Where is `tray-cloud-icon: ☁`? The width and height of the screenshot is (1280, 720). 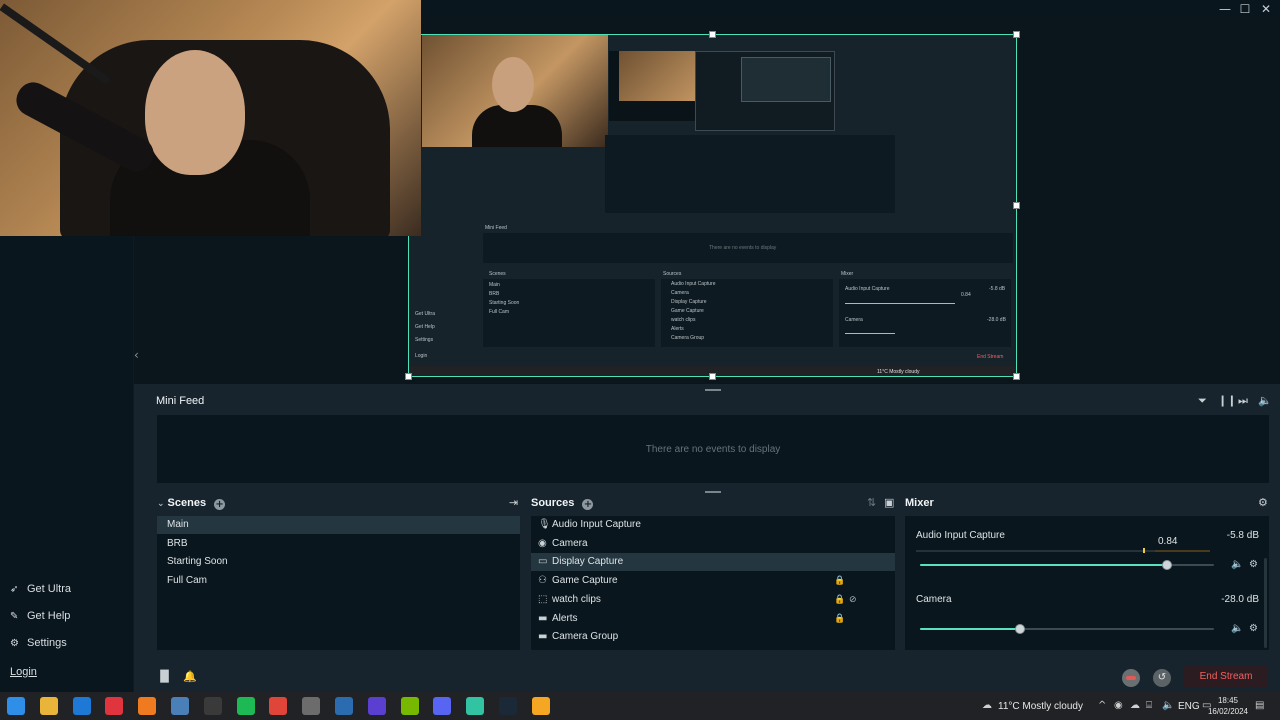
tray-cloud-icon: ☁ is located at coordinates (1135, 705).